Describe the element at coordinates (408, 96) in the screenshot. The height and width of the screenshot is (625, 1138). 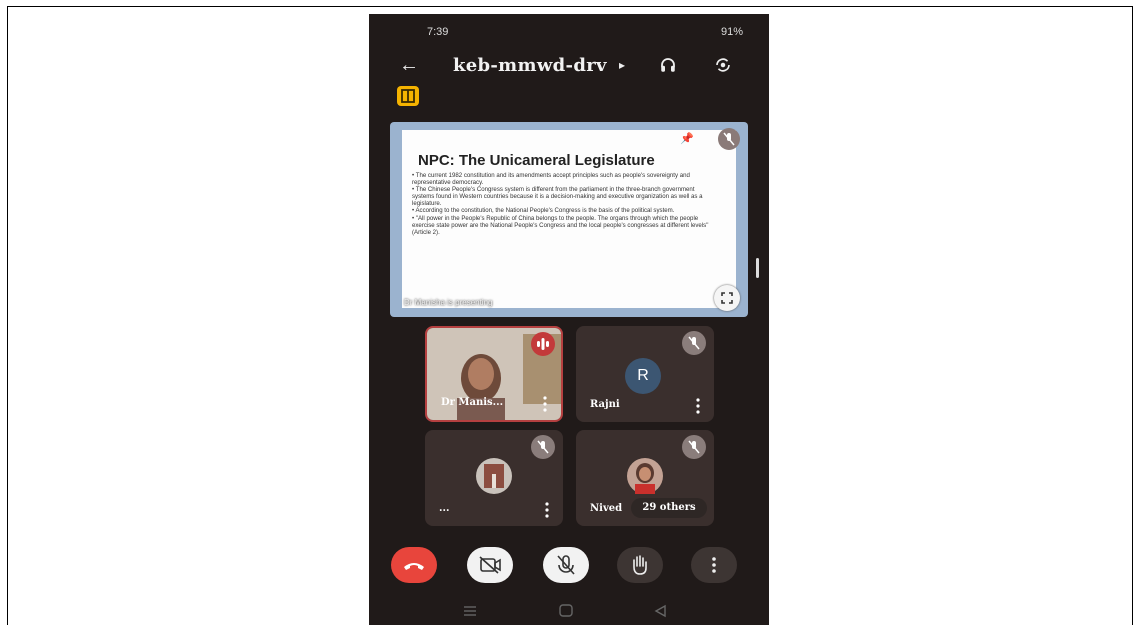
I see `meeting-info-icon` at that location.